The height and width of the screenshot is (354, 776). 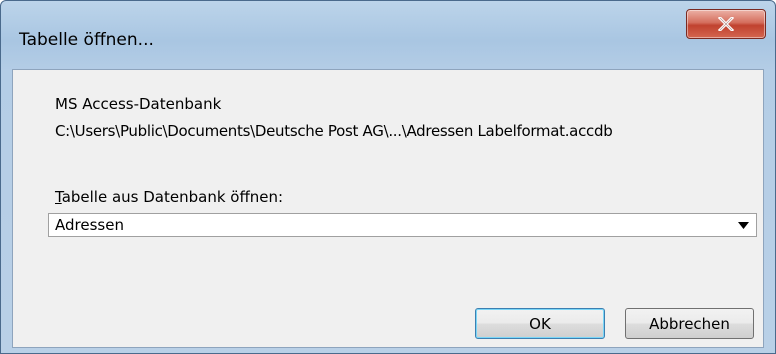 I want to click on table-label-accelerator: T, so click(x=58, y=197).